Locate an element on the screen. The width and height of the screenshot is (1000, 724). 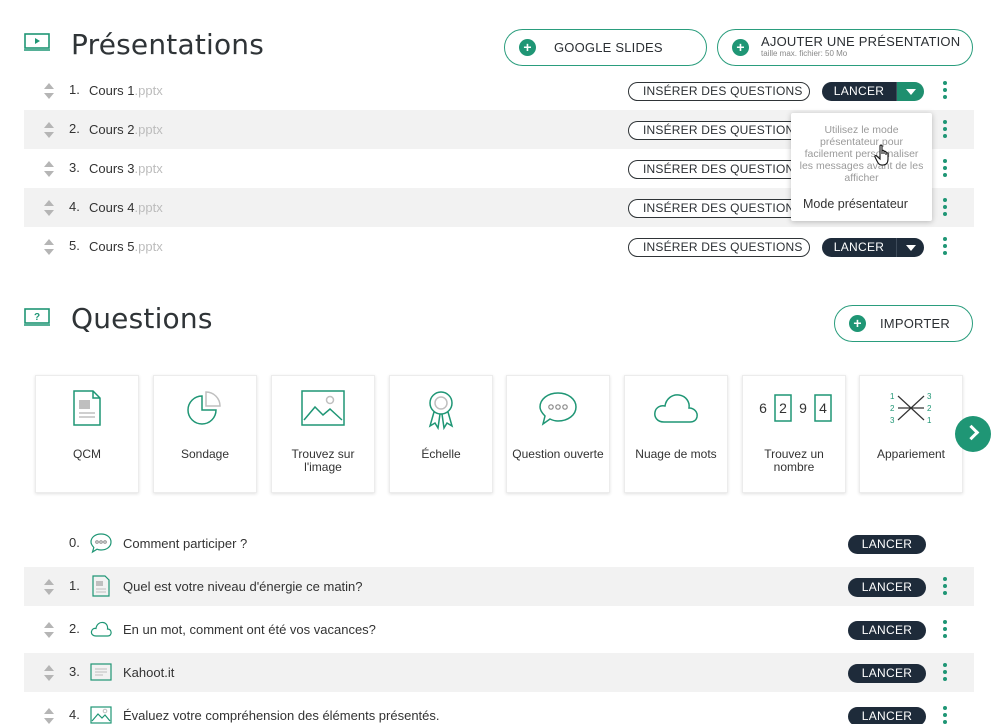
card-label: Sondage is located at coordinates (205, 454).